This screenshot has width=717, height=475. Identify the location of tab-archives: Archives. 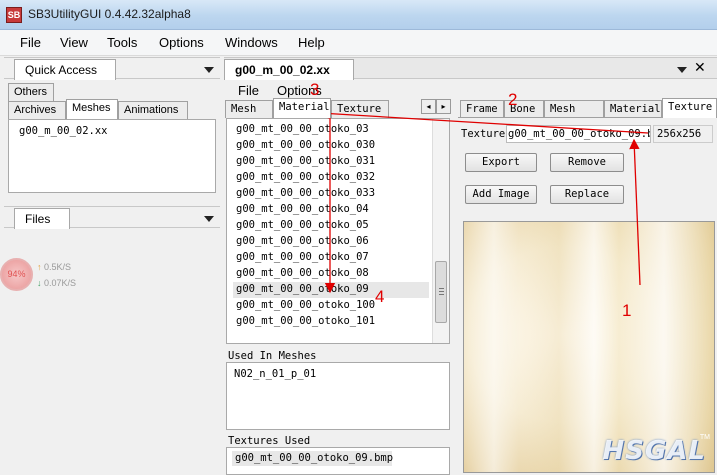
(37, 110).